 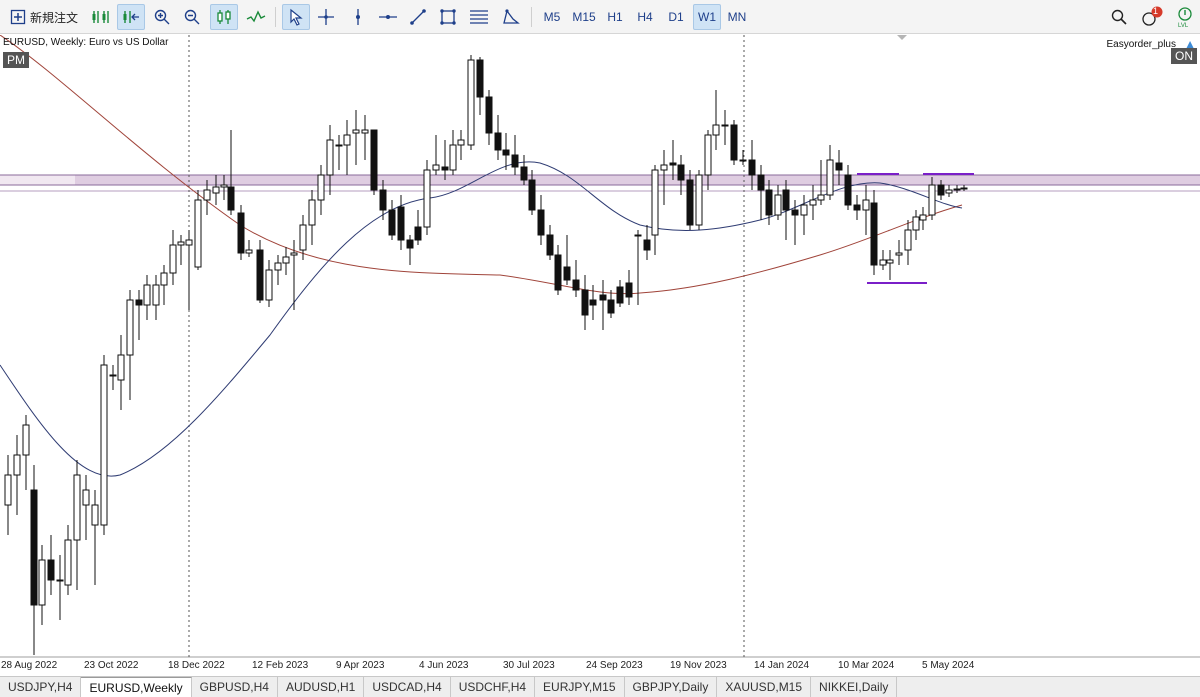 What do you see at coordinates (235, 687) in the screenshot?
I see `tab-gbpusd-h4: GBPUSD,H4` at bounding box center [235, 687].